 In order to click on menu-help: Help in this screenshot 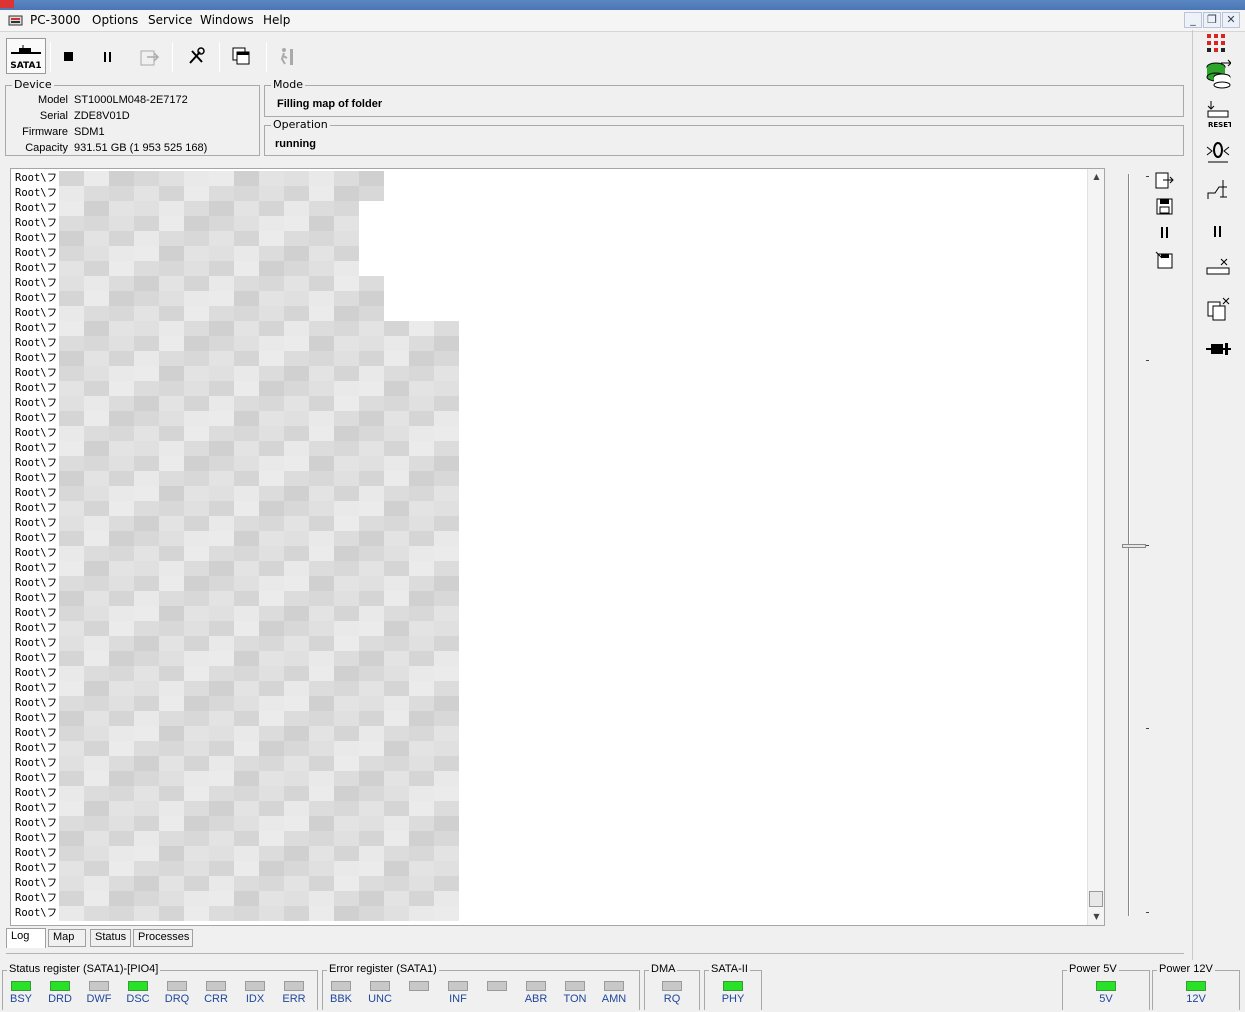, I will do `click(276, 20)`.